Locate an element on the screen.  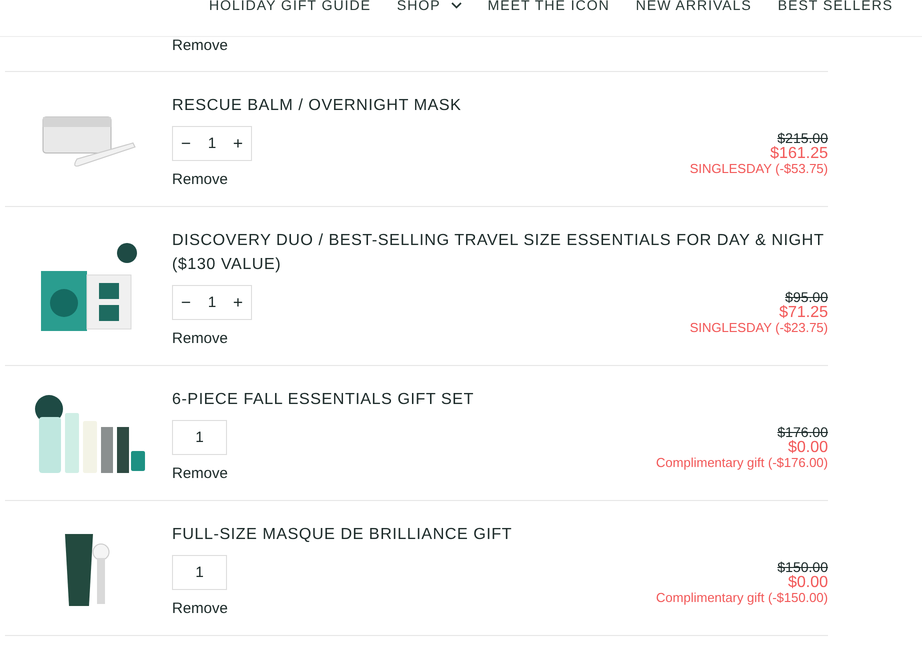
nav-link: MEET THE ICON is located at coordinates (549, 6).